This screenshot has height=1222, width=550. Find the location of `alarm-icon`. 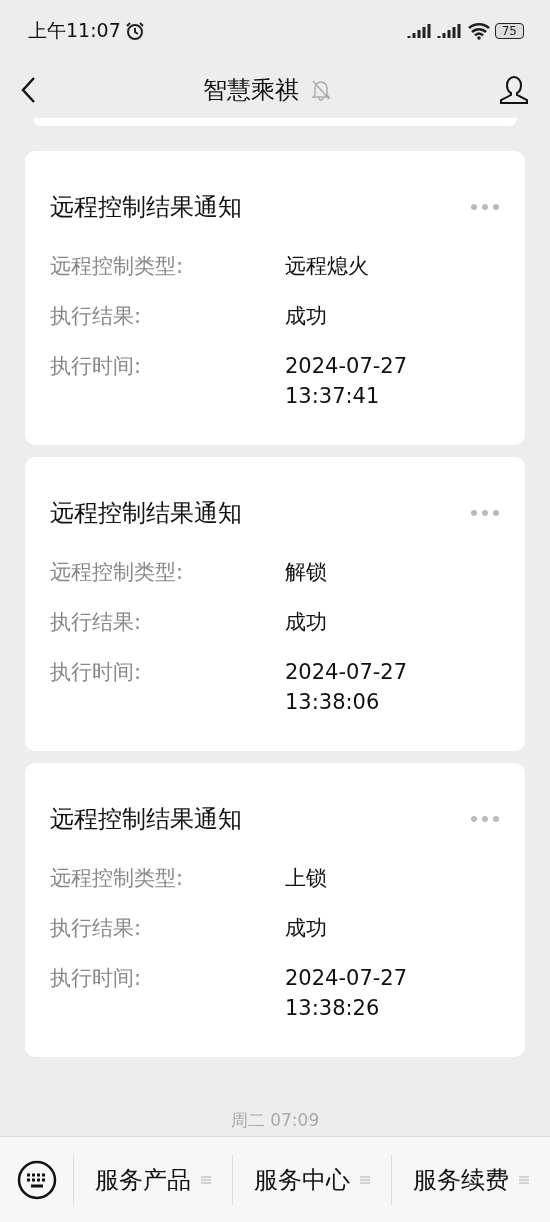

alarm-icon is located at coordinates (134, 31).